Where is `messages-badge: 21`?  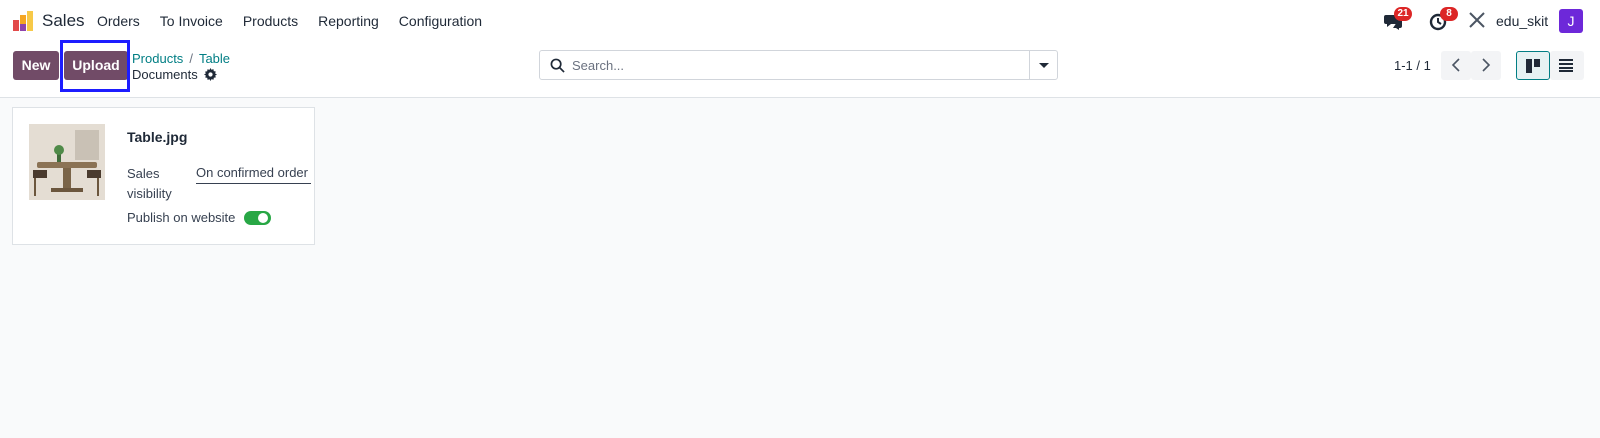
messages-badge: 21 is located at coordinates (1403, 14).